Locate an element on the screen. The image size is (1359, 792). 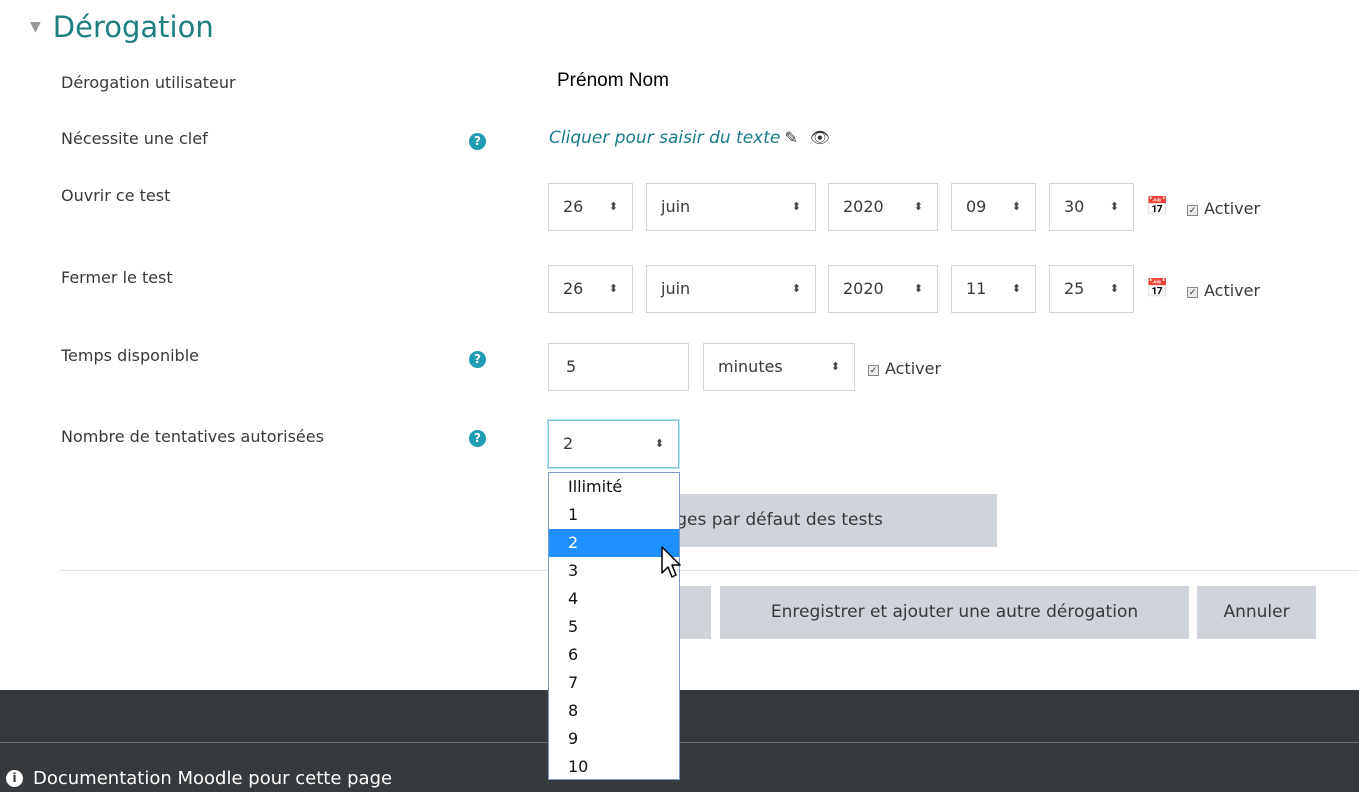
section-header: ▼ Dérogation is located at coordinates (122, 27).